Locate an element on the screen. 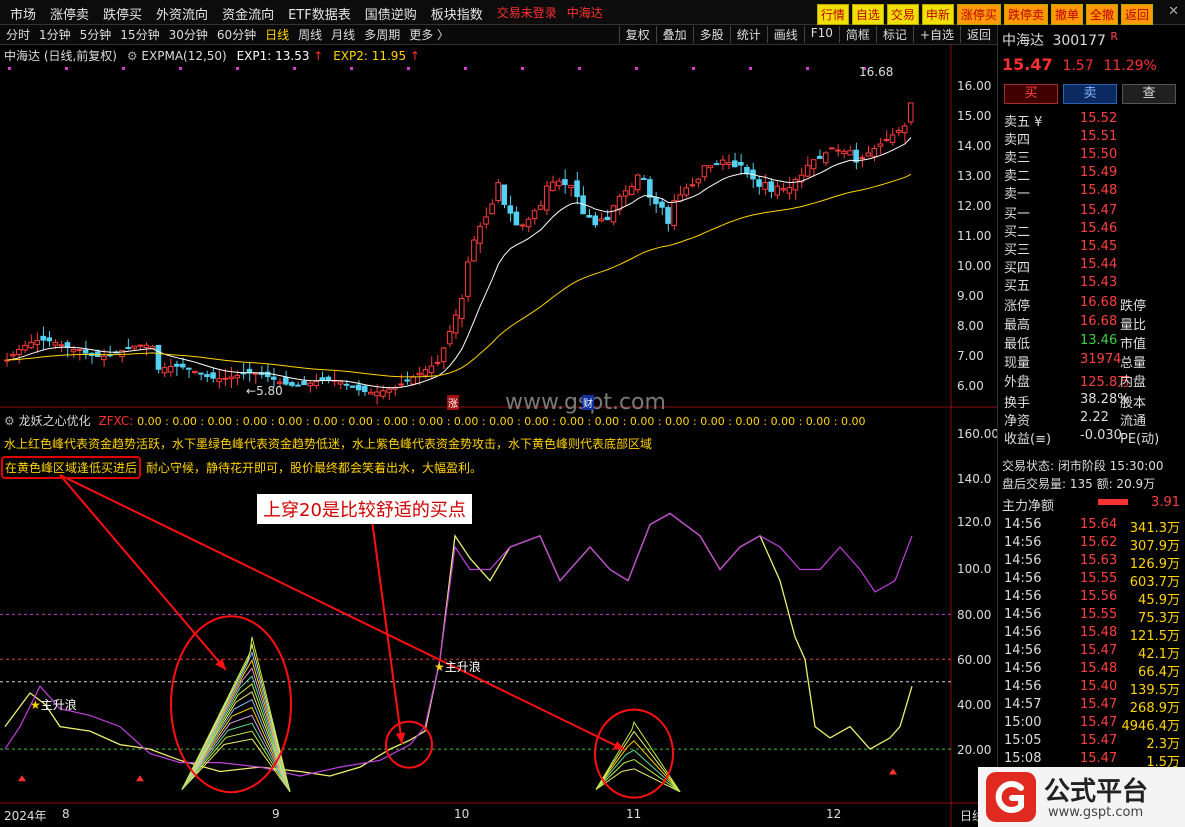 The width and height of the screenshot is (1185, 827). period-tab-6: 日线 is located at coordinates (277, 34).